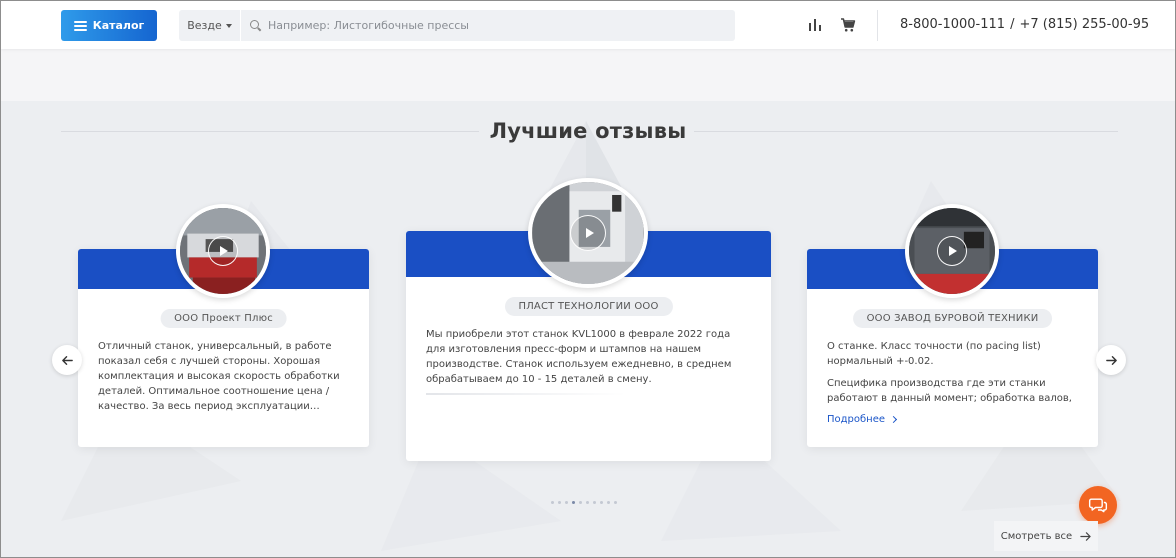  I want to click on phone-numbers: 8-800-1000-111 / +7 (815) 255-00-95, so click(1024, 24).